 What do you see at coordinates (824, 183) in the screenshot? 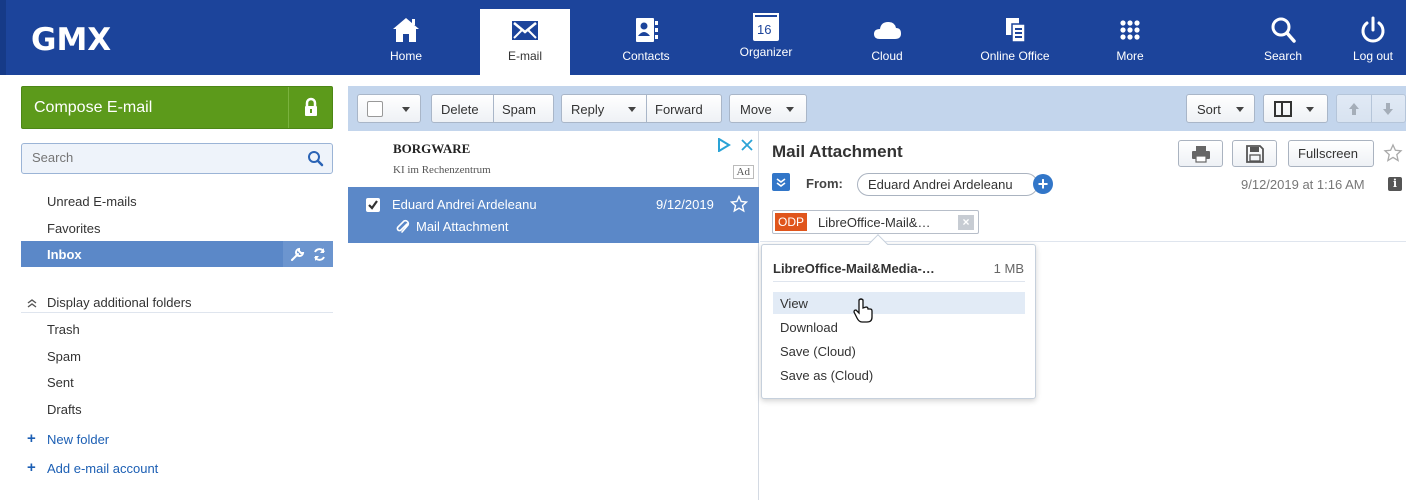
I see `from-label: From:` at bounding box center [824, 183].